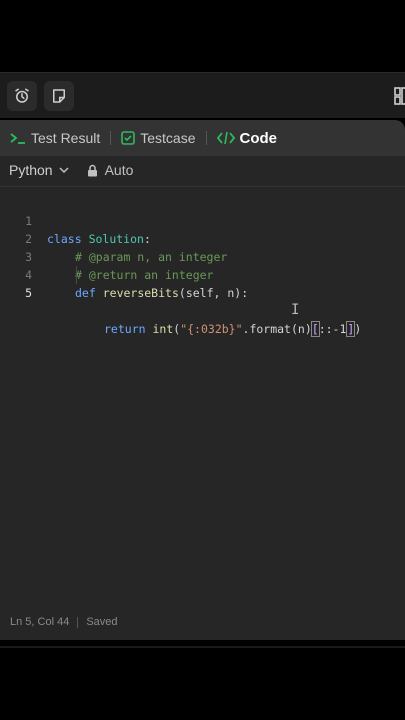 The image size is (405, 720). What do you see at coordinates (202, 622) in the screenshot?
I see `status-bar: Ln 5, Col 44 Saved` at bounding box center [202, 622].